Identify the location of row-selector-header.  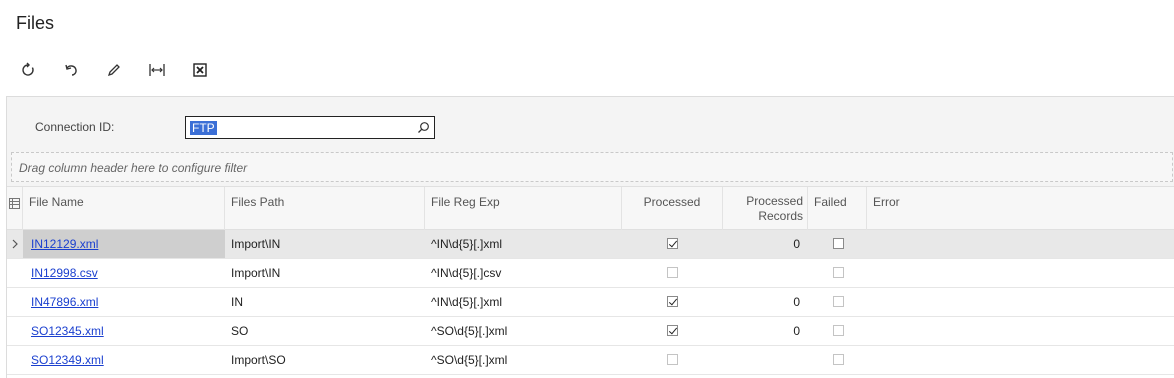
(15, 208).